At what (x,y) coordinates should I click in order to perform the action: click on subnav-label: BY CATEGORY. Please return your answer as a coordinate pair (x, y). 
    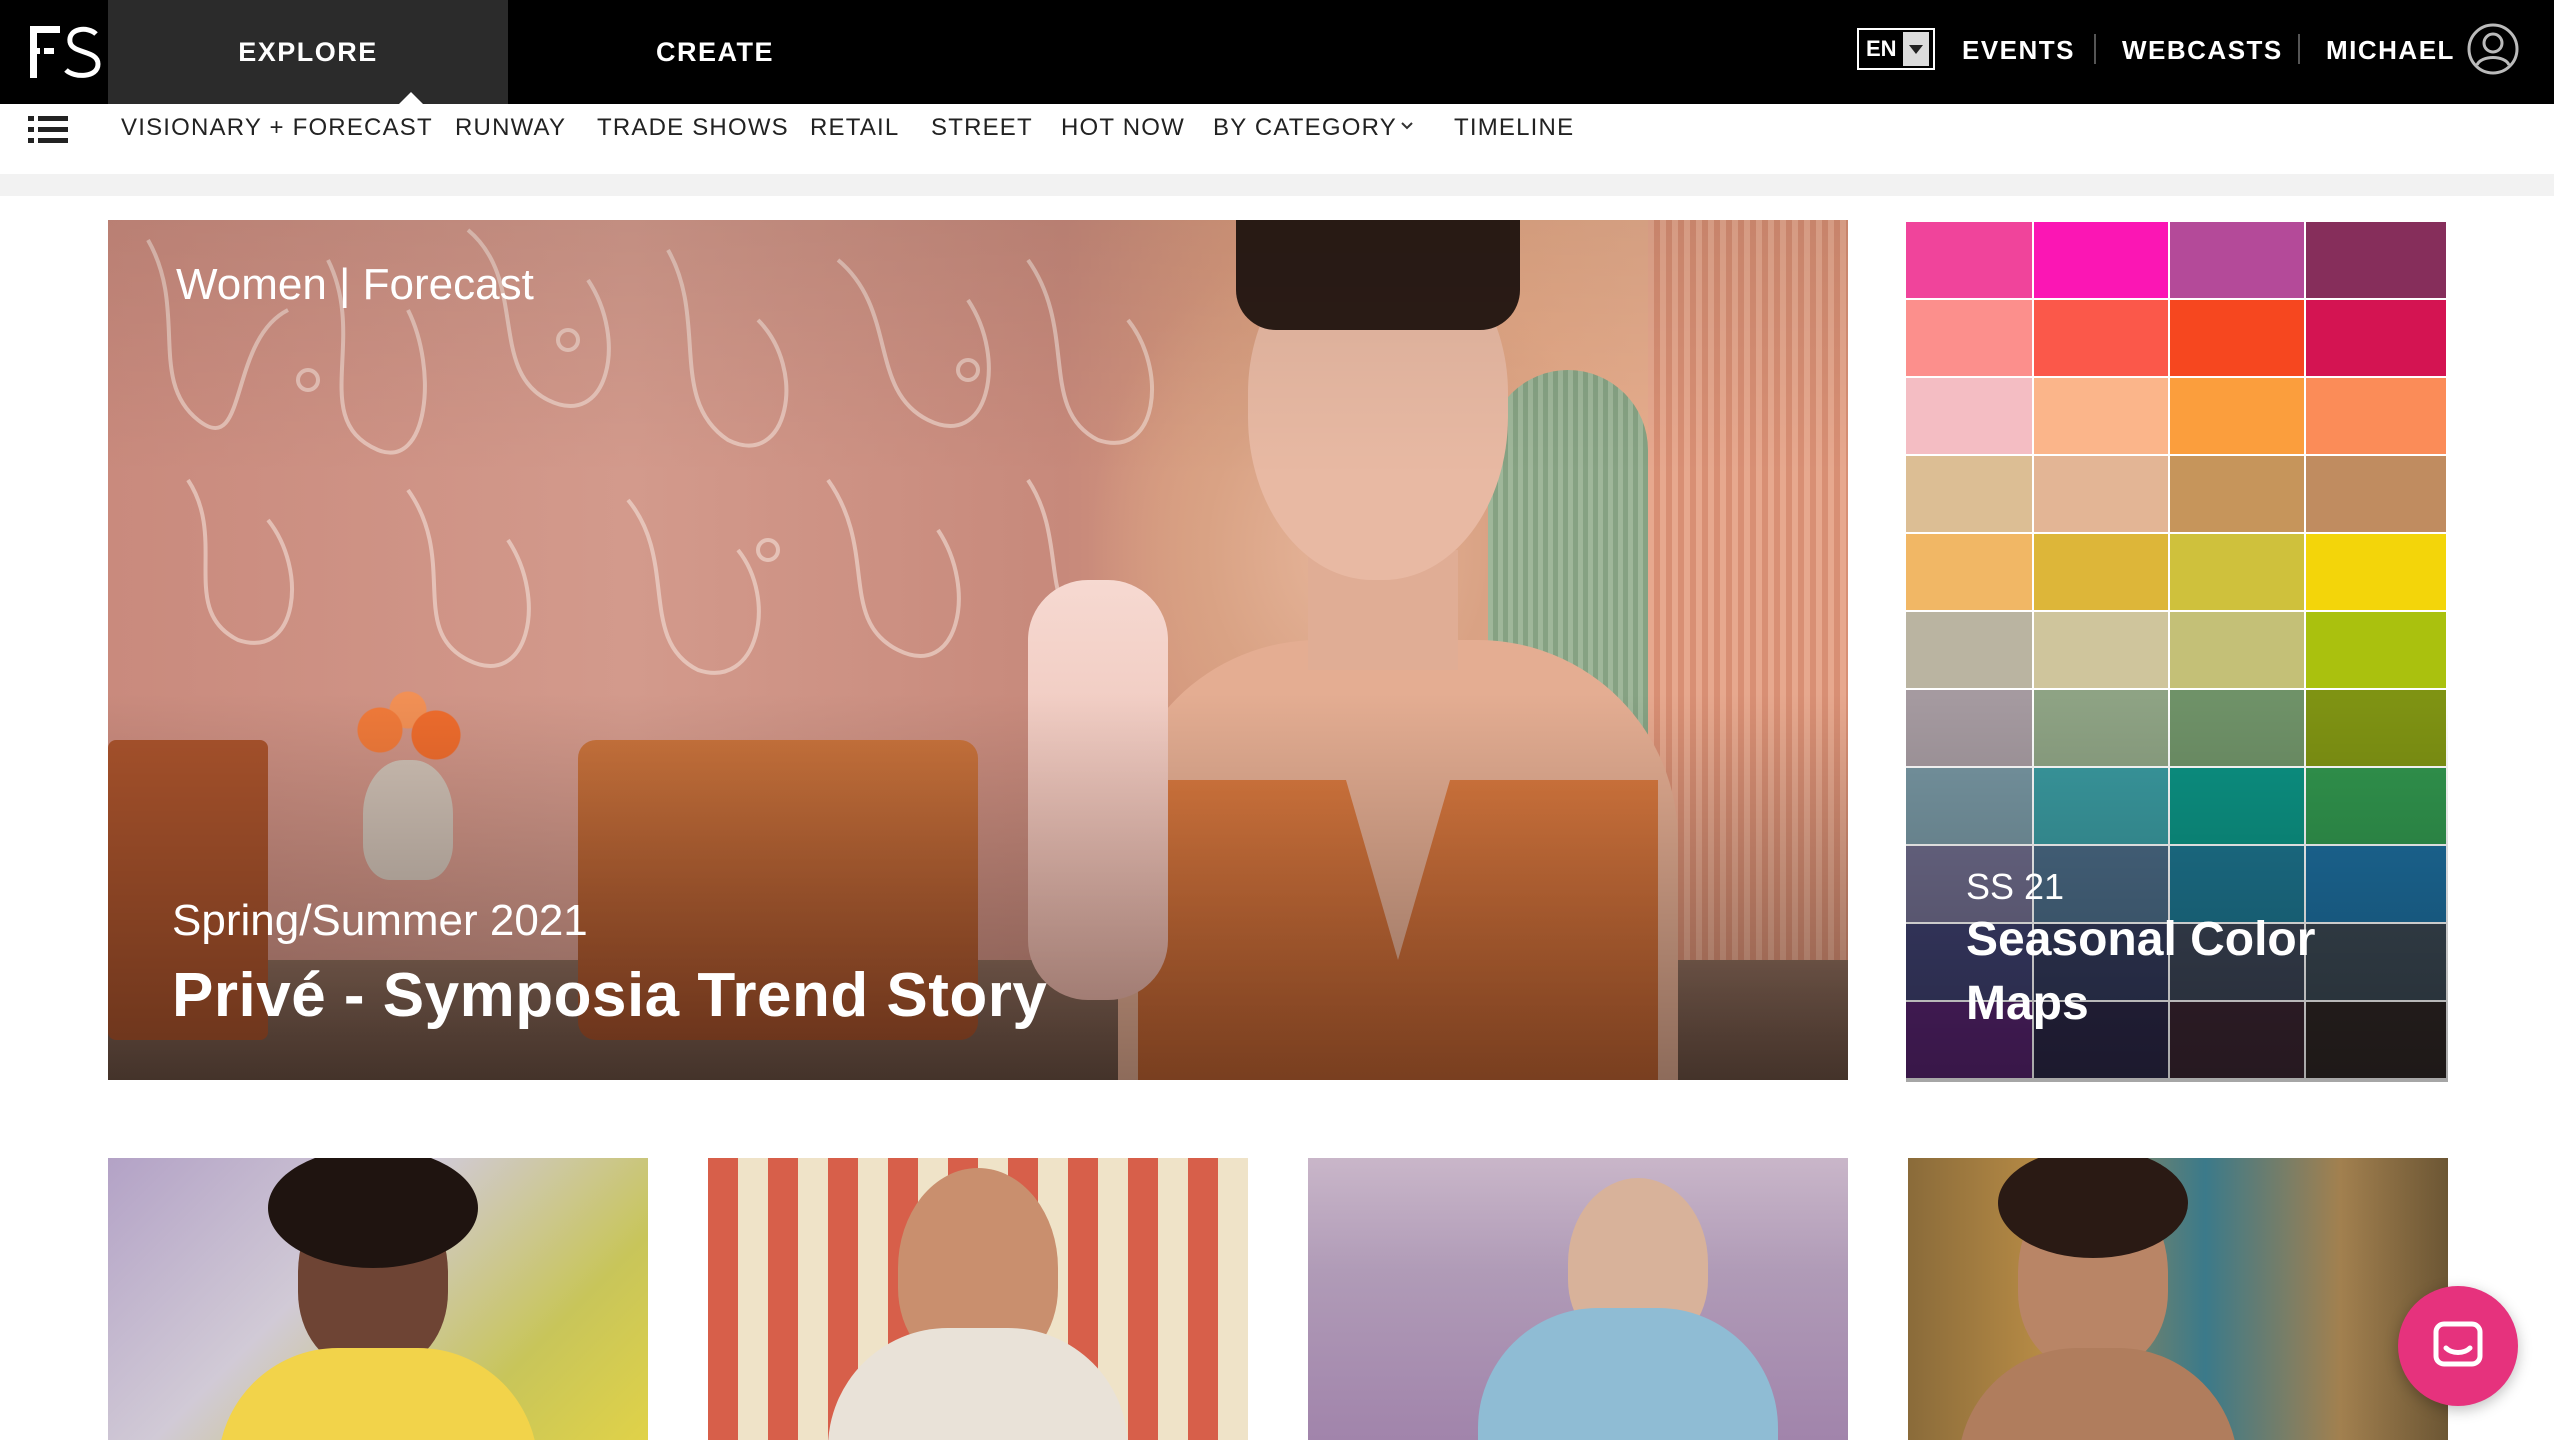
    Looking at the image, I should click on (1305, 127).